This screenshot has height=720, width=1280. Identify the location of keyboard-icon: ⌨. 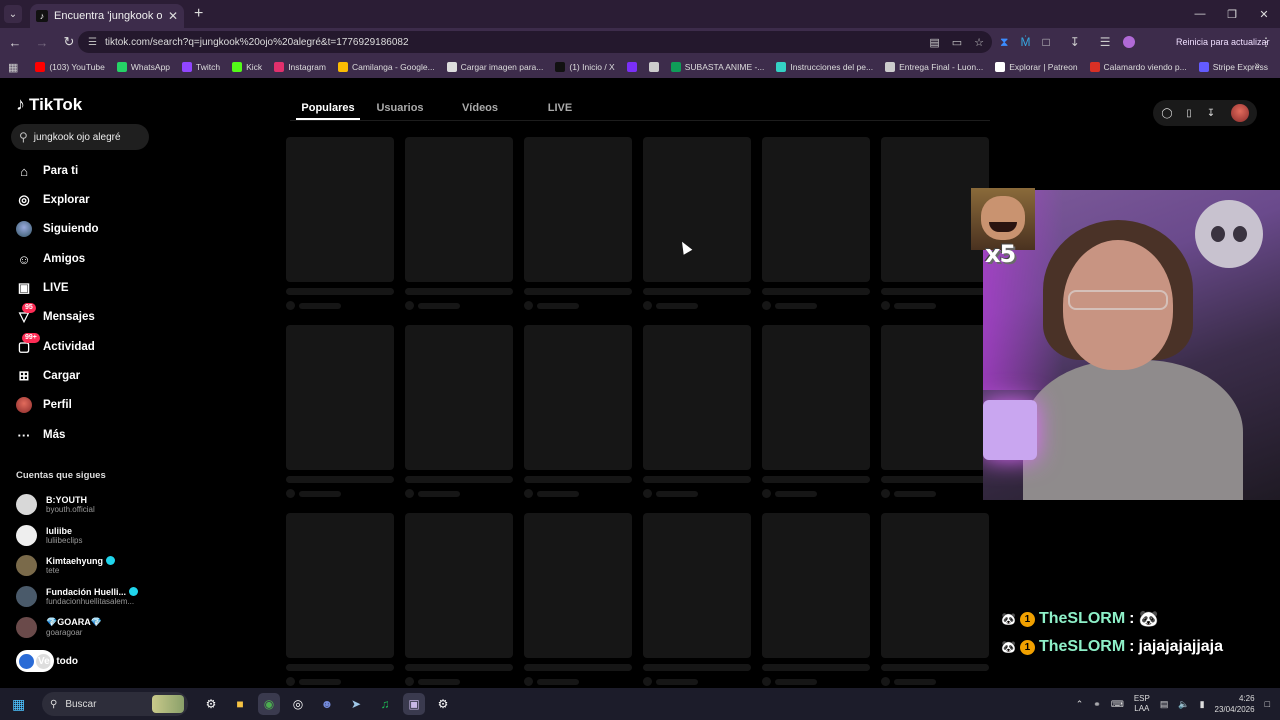
(1117, 704).